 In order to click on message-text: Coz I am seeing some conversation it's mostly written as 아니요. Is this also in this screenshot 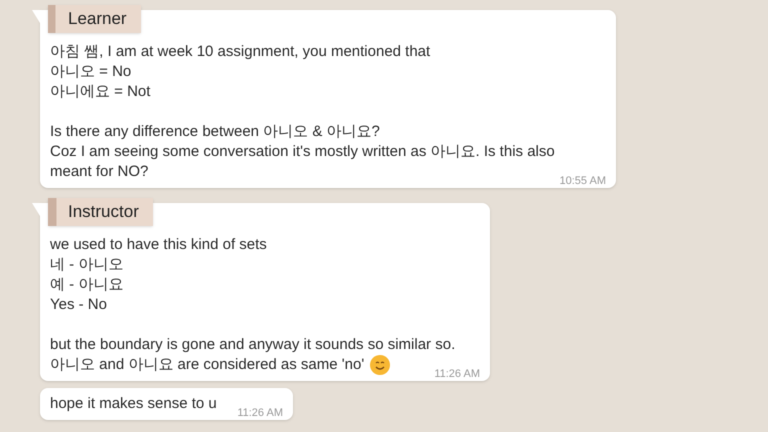, I will do `click(302, 151)`.